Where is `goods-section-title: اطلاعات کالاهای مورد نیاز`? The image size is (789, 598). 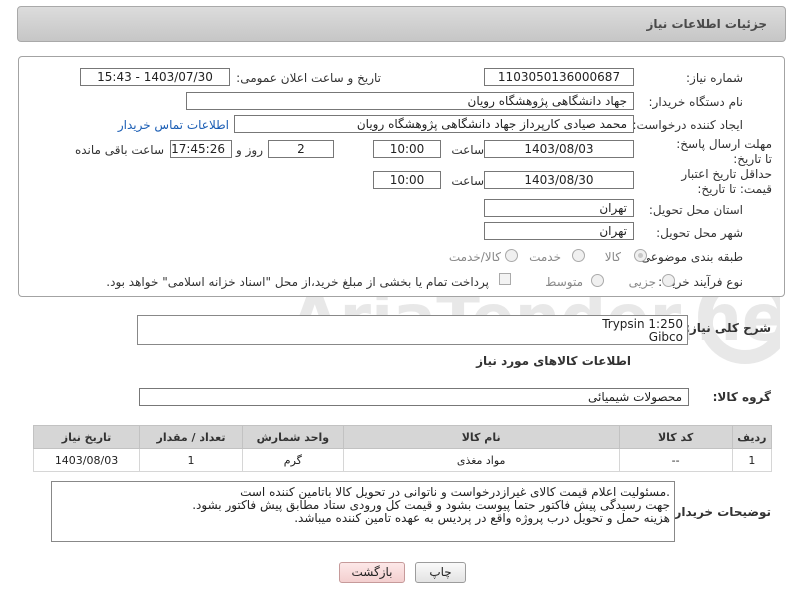
goods-section-title: اطلاعات کالاهای مورد نیاز is located at coordinates (553, 361).